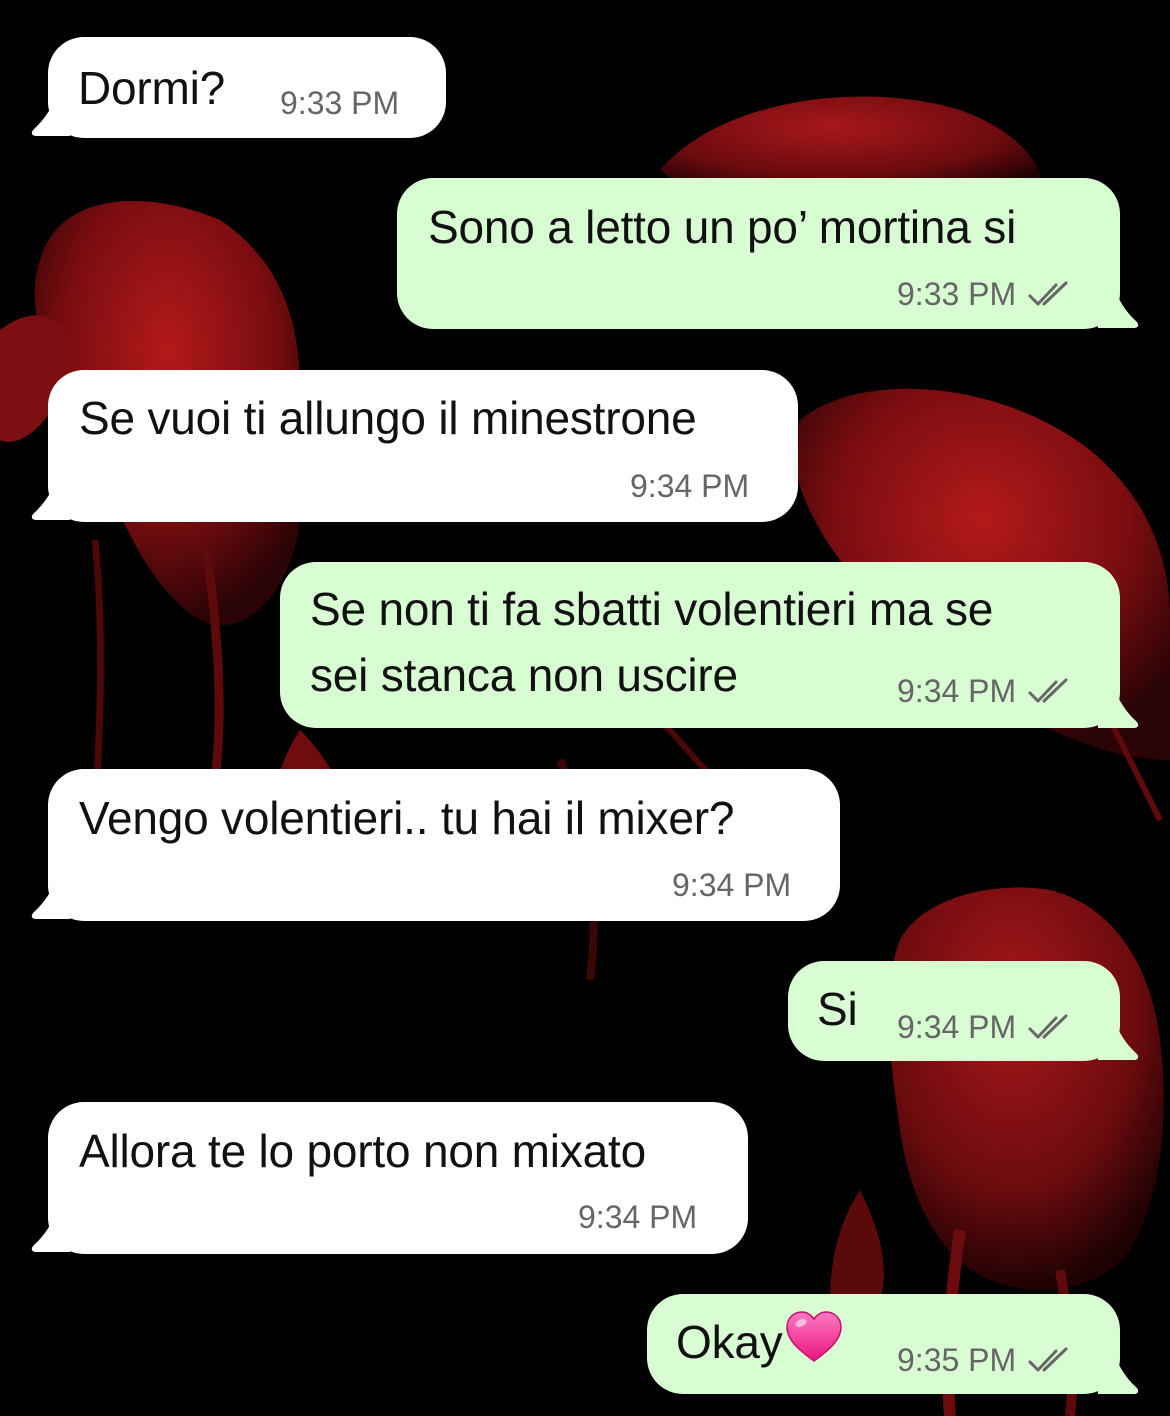 This screenshot has height=1416, width=1170. I want to click on message-text: Okay, so click(759, 1342).